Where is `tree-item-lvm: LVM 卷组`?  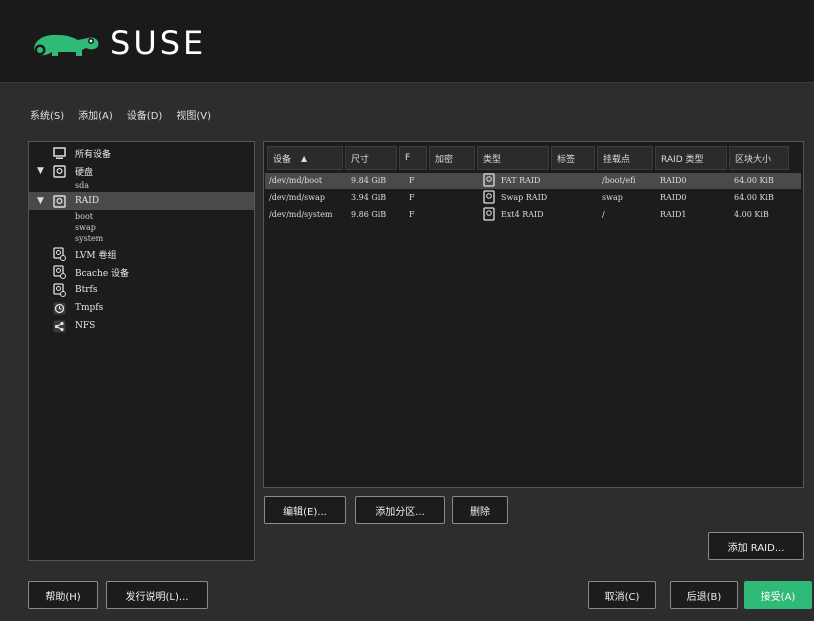
tree-item-lvm: LVM 卷组 is located at coordinates (141, 254).